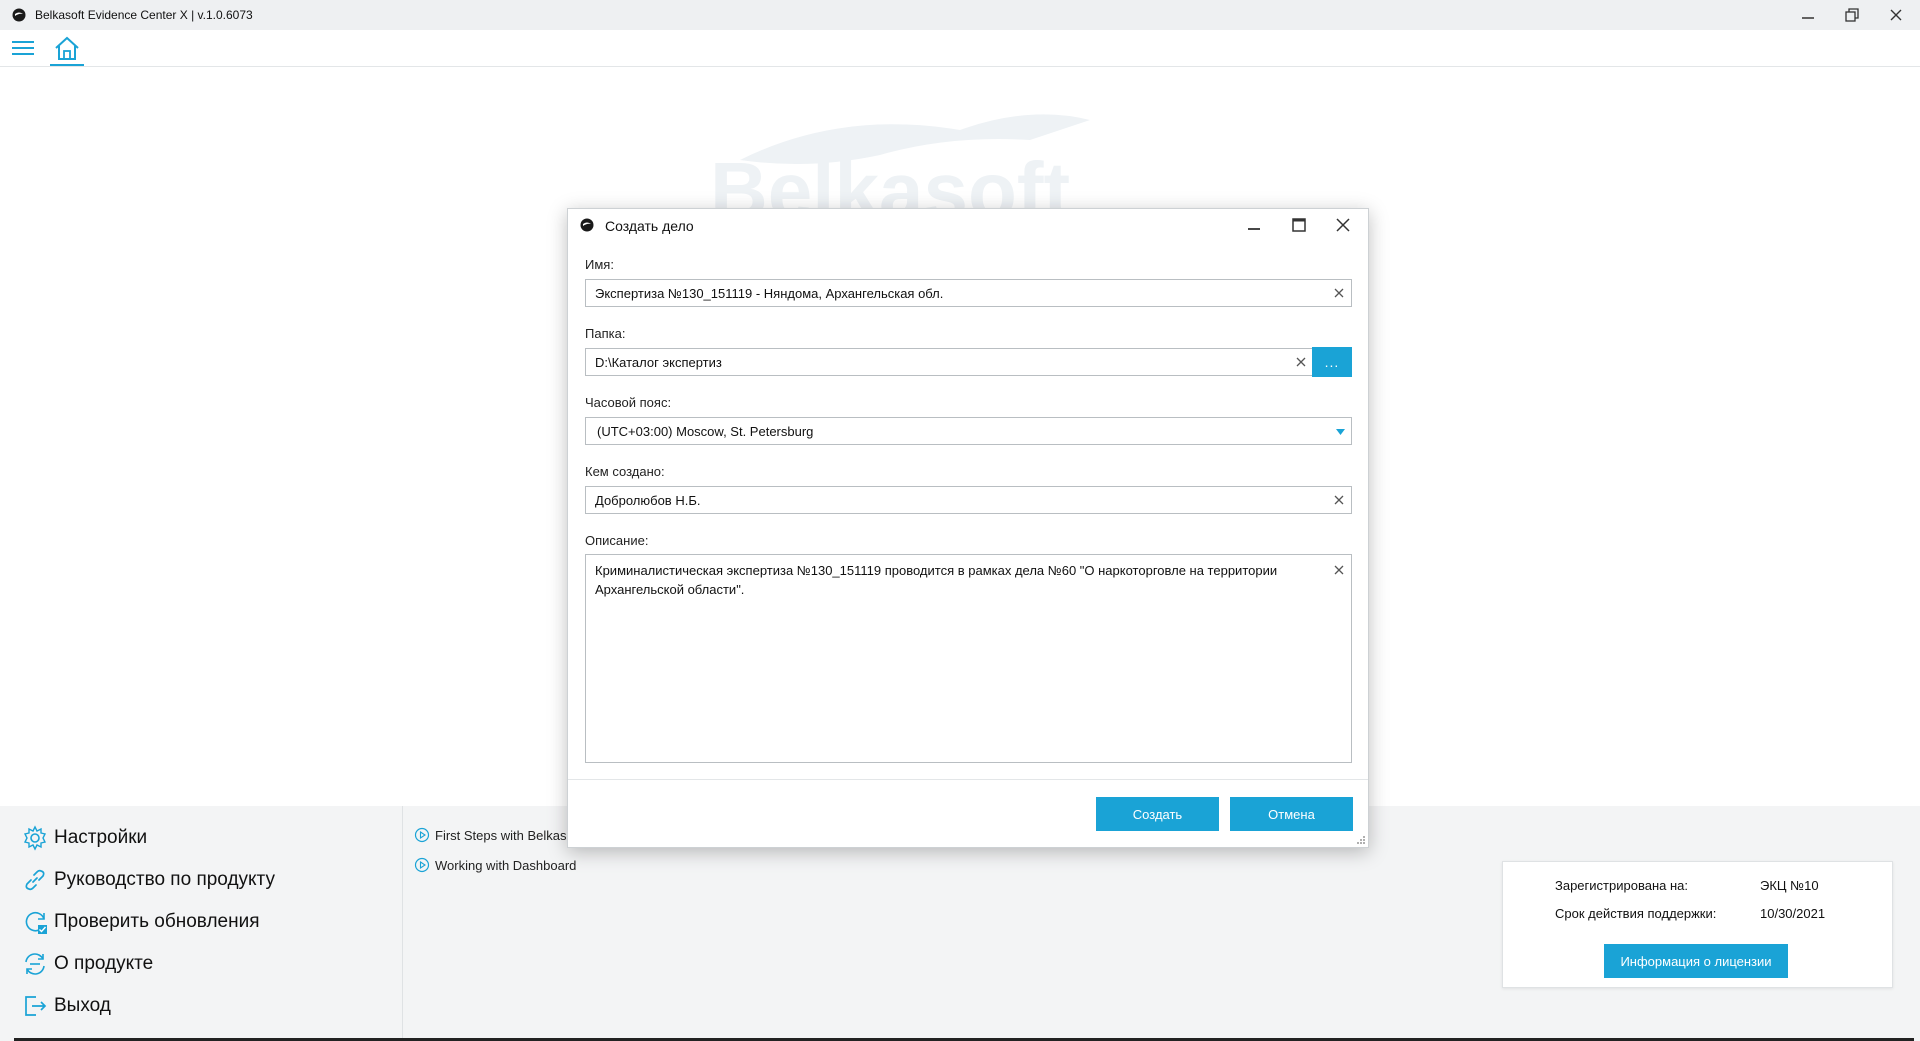 The width and height of the screenshot is (1920, 1041). Describe the element at coordinates (1157, 814) in the screenshot. I see `create-button: Создать` at that location.